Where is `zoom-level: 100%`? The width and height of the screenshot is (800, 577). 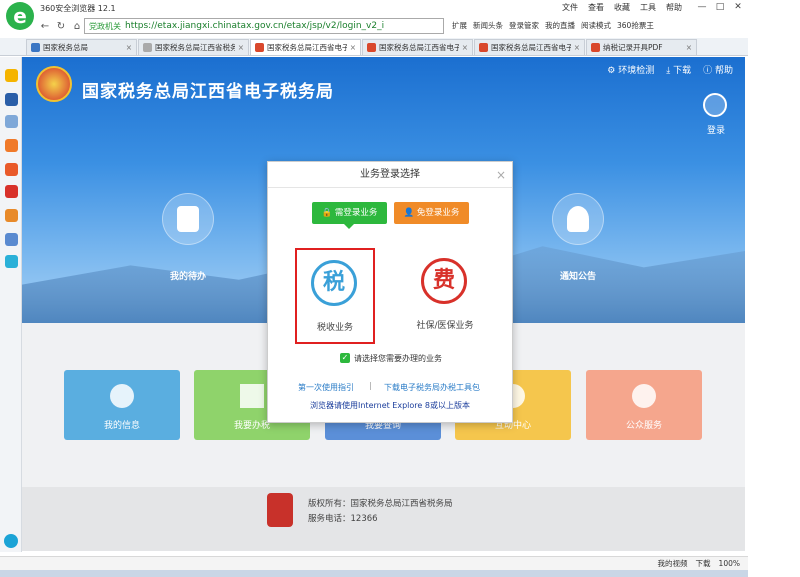
zoom-level: 100% is located at coordinates (729, 563).